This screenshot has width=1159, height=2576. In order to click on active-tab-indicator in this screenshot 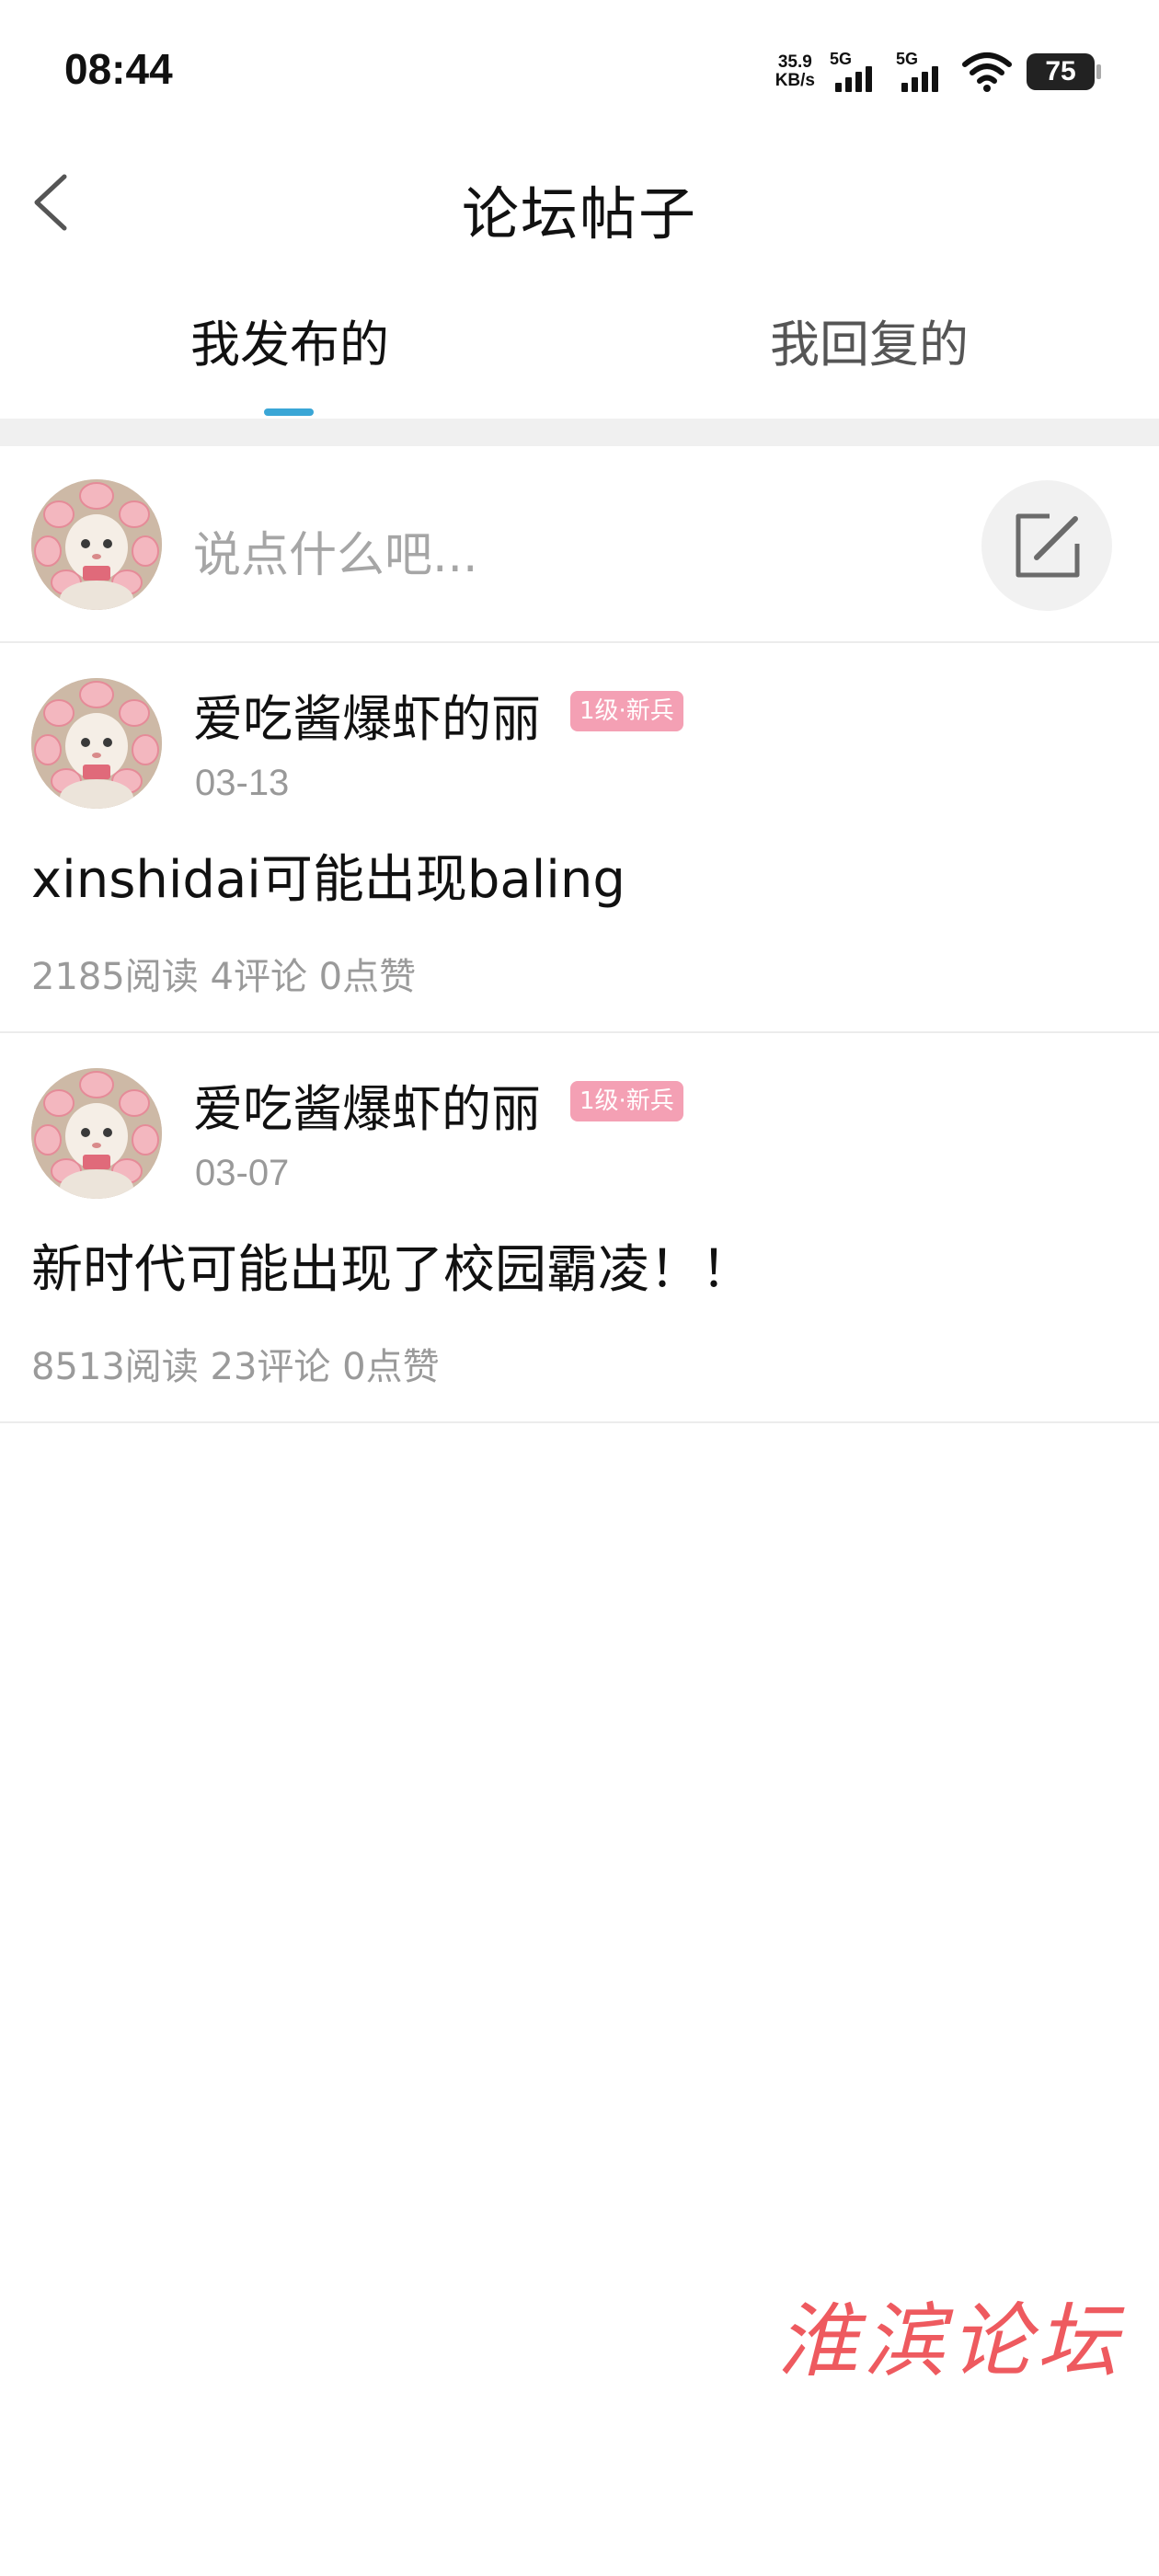, I will do `click(289, 412)`.